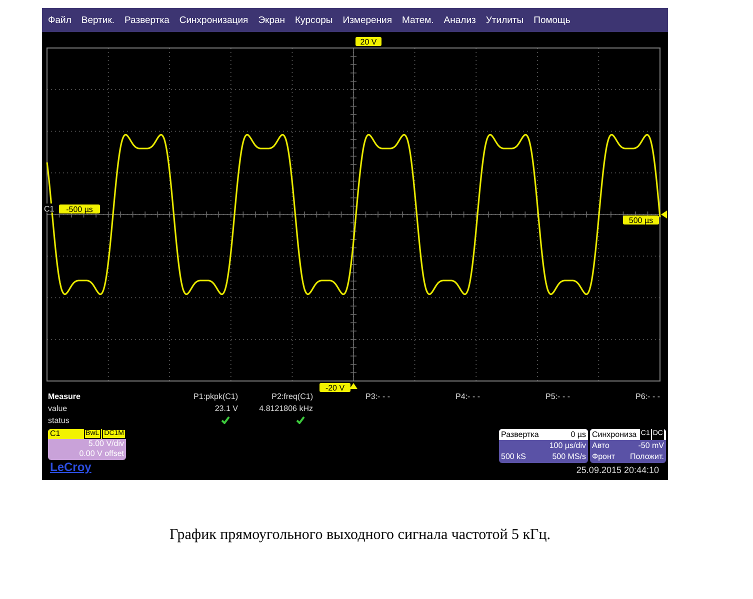 The image size is (753, 599). Describe the element at coordinates (354, 386) in the screenshot. I see `trigger-position-icon` at that location.